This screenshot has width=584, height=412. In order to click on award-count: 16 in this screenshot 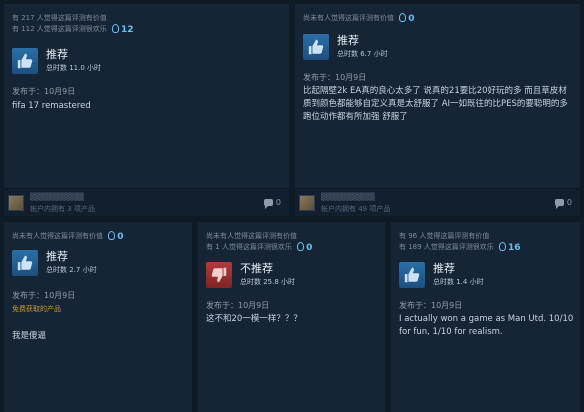, I will do `click(514, 248)`.